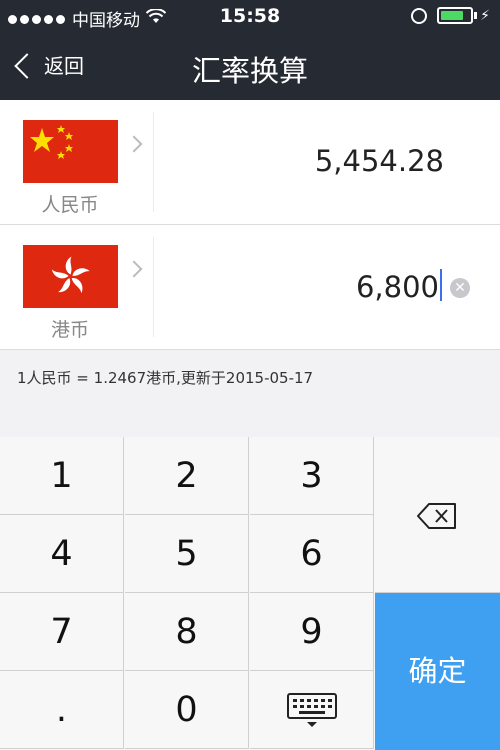  I want to click on amount-value-cny: 5,454.28, so click(379, 161).